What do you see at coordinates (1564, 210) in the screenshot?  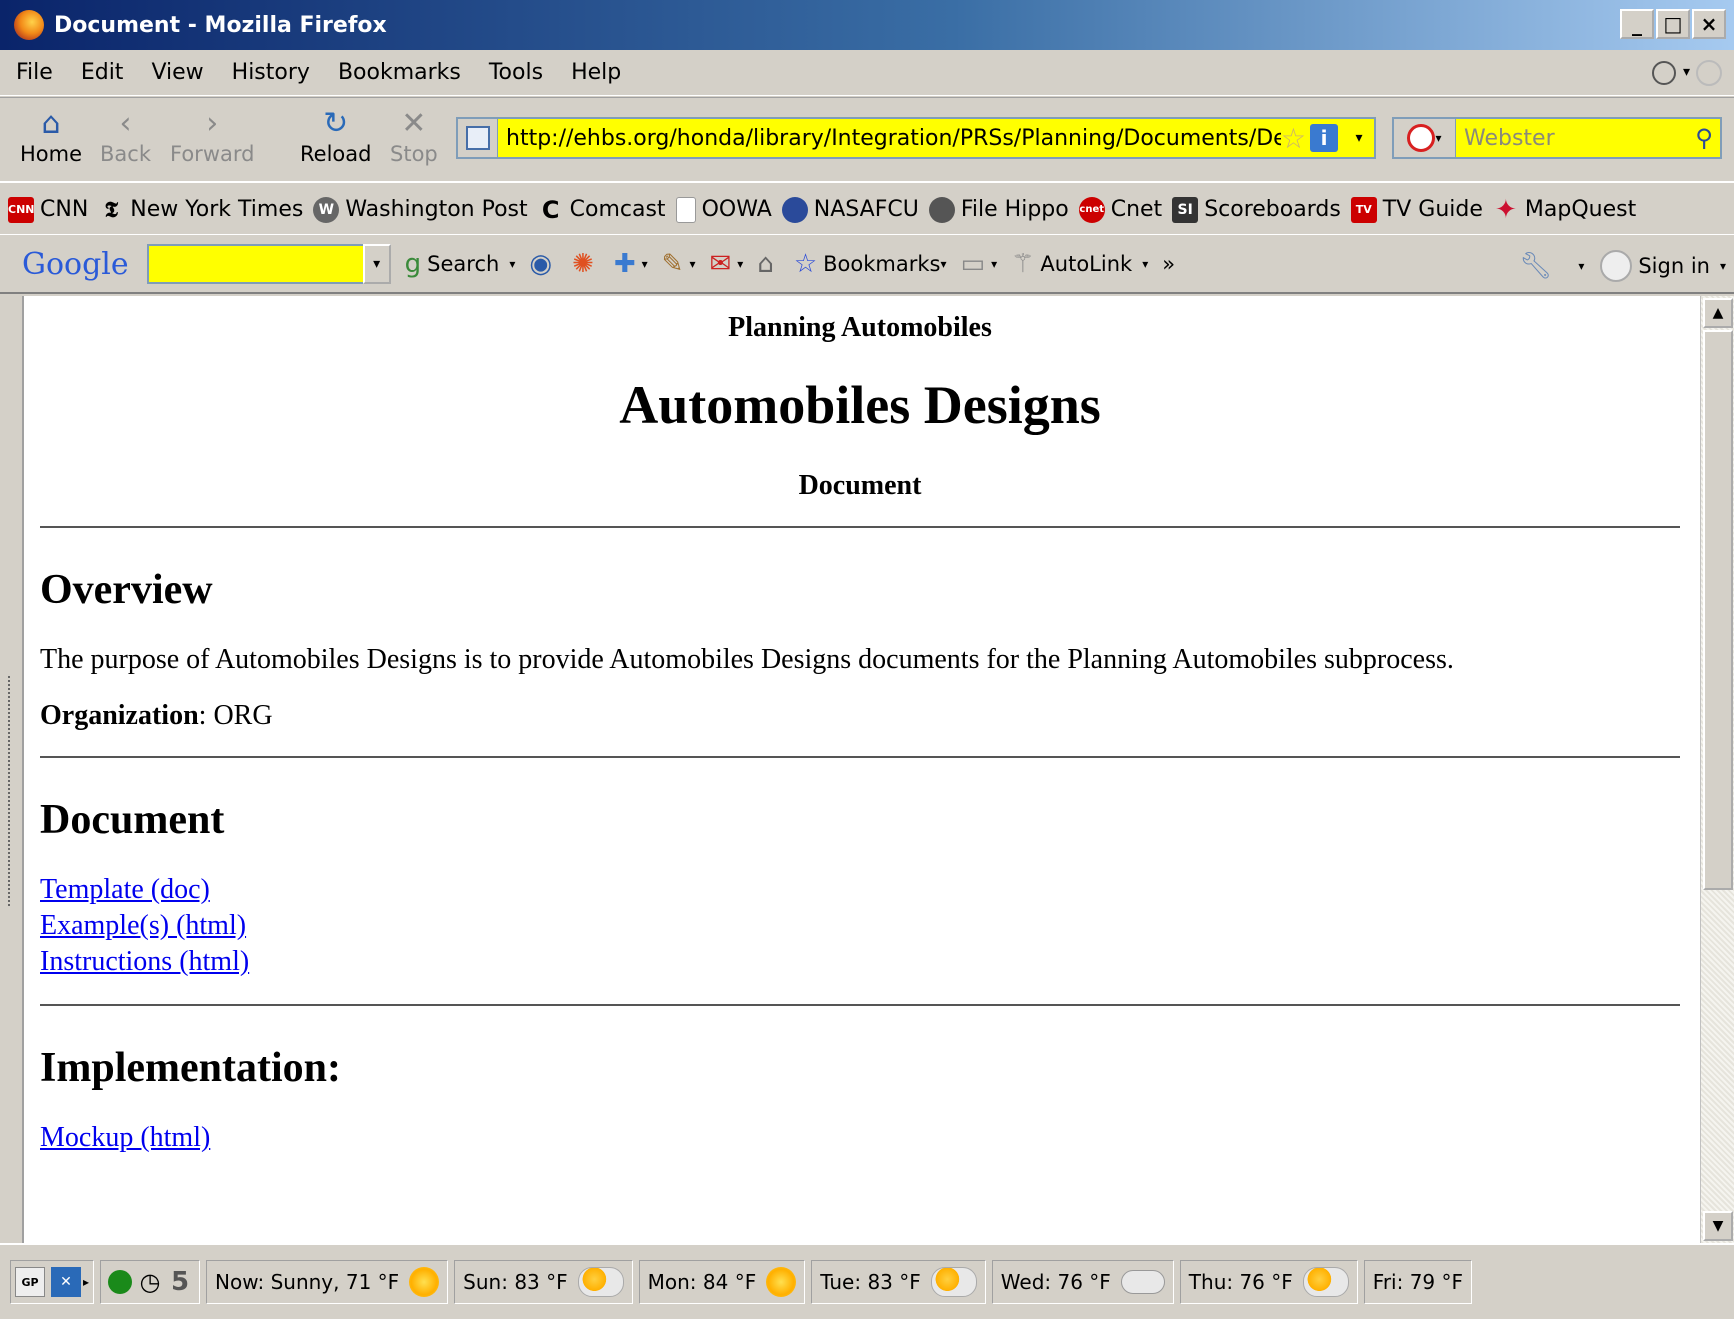 I see `bookmark-mapquest: ✦ MapQuest` at bounding box center [1564, 210].